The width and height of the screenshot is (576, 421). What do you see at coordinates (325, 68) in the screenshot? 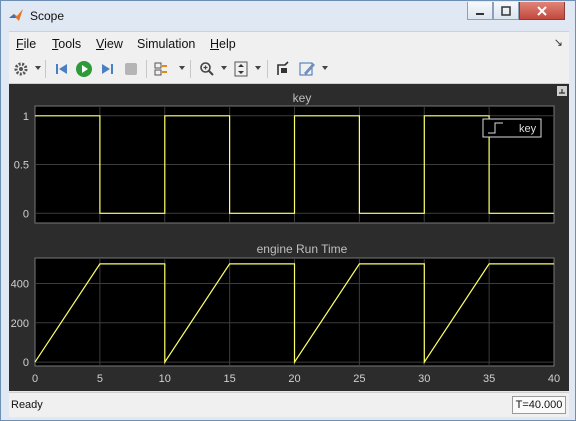
I see `edit-dropdown-arrow` at bounding box center [325, 68].